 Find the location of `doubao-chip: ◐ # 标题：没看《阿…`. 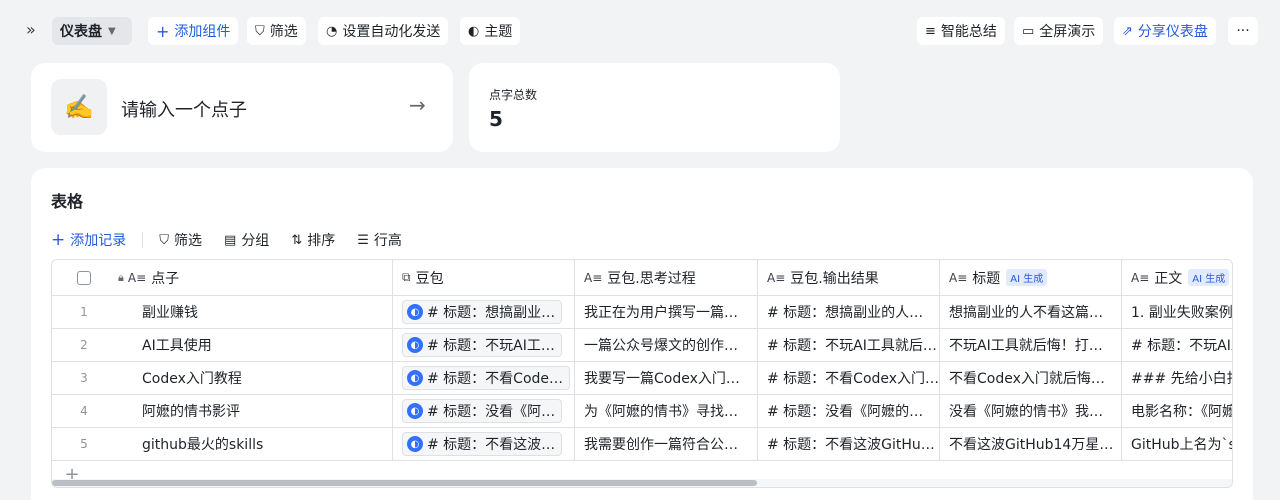

doubao-chip: ◐ # 标题：没看《阿… is located at coordinates (482, 411).